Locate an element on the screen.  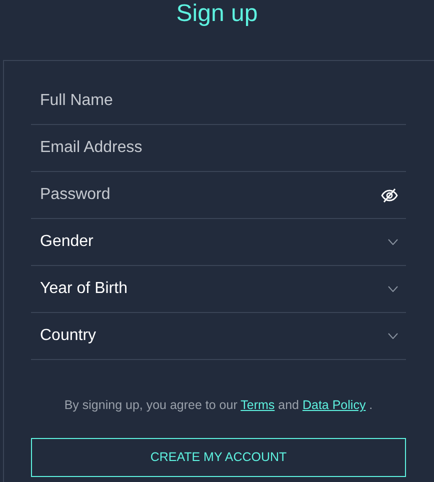
agreement-text: By signing up, you agree to our Terms and Data Policy . is located at coordinates (218, 405).